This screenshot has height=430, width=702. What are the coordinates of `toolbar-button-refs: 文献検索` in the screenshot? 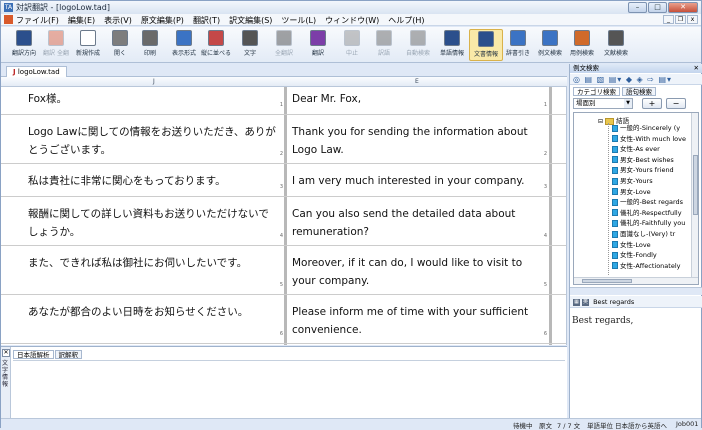 It's located at (616, 45).